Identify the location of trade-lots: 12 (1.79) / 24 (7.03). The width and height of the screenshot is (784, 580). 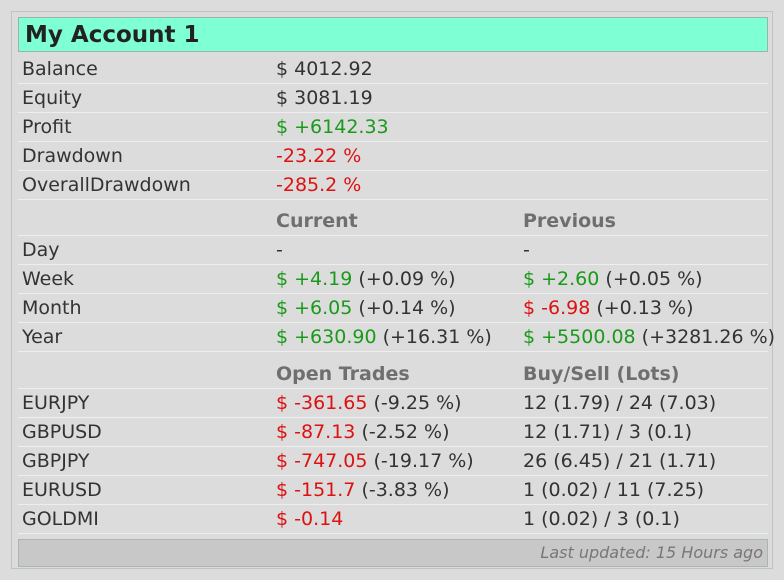
(620, 403).